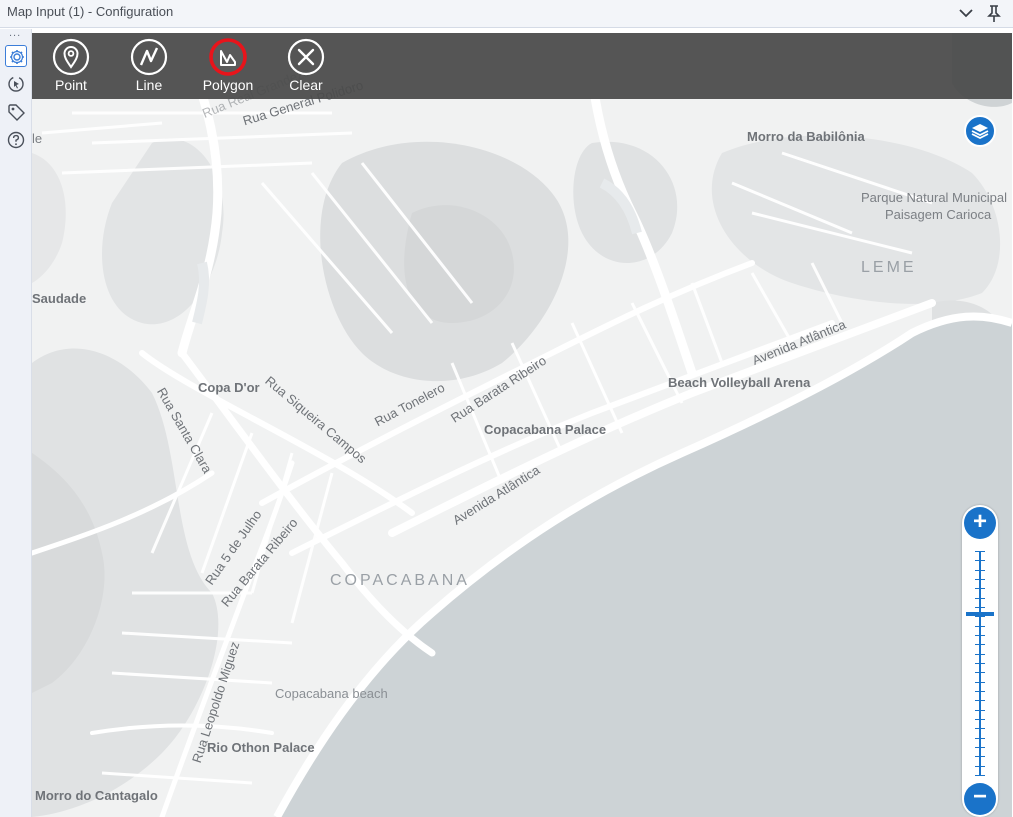  What do you see at coordinates (37, 138) in the screenshot?
I see `map-label-partial: le` at bounding box center [37, 138].